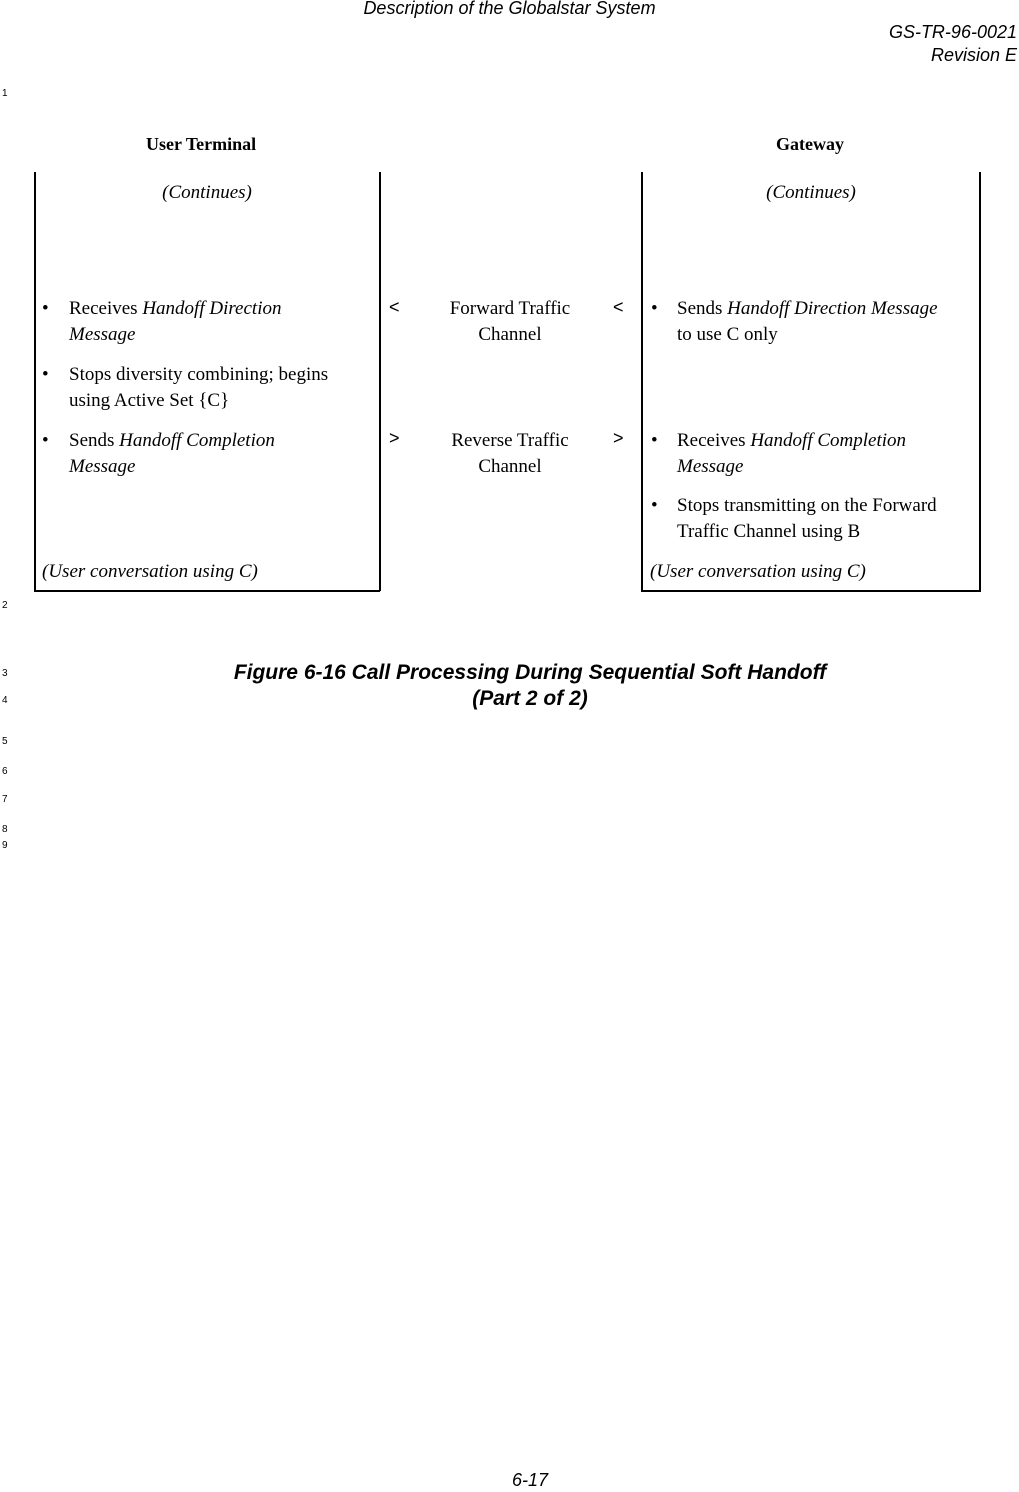 This screenshot has width=1019, height=1492. What do you see at coordinates (509, 9) in the screenshot?
I see `document-title: Description of the Globalstar System` at bounding box center [509, 9].